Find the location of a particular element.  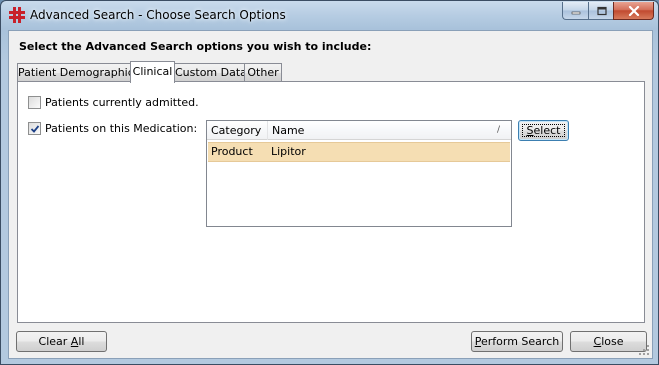

column-header-name: Name is located at coordinates (389, 130).